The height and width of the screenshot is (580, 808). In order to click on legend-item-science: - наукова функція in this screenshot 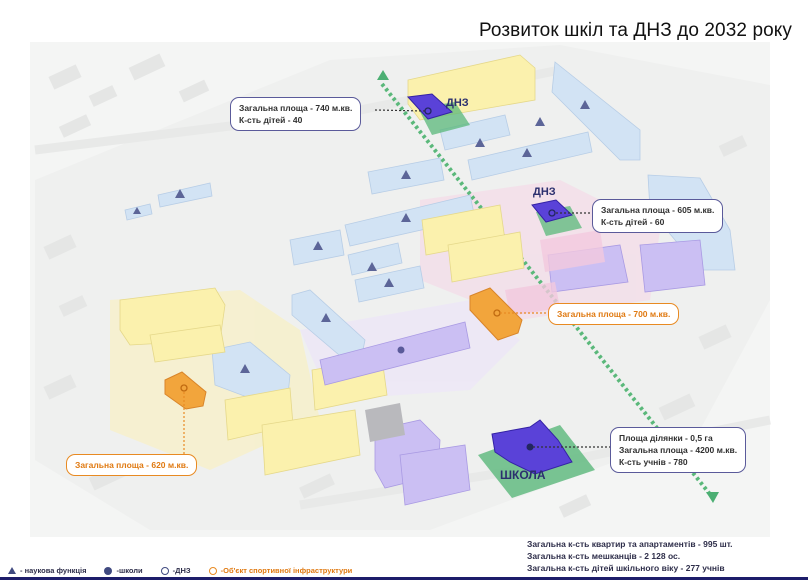, I will do `click(47, 570)`.